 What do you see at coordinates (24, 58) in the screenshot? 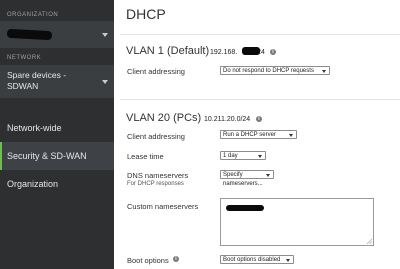
I see `network-label: NETWORK` at bounding box center [24, 58].